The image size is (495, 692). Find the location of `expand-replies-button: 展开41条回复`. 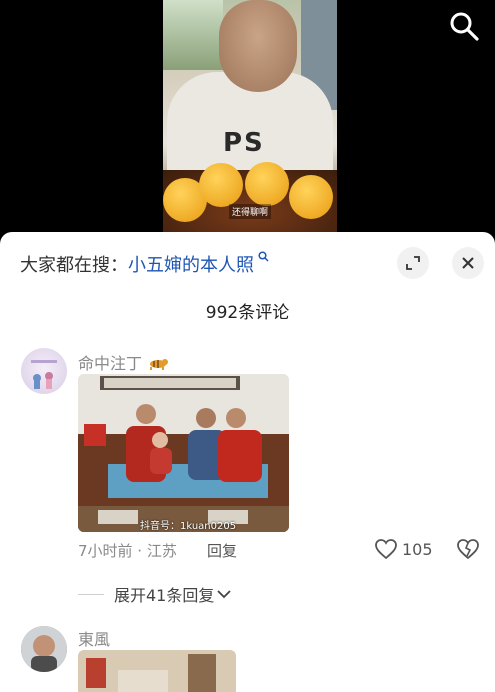

expand-replies-button: 展开41条回复 is located at coordinates (178, 594).